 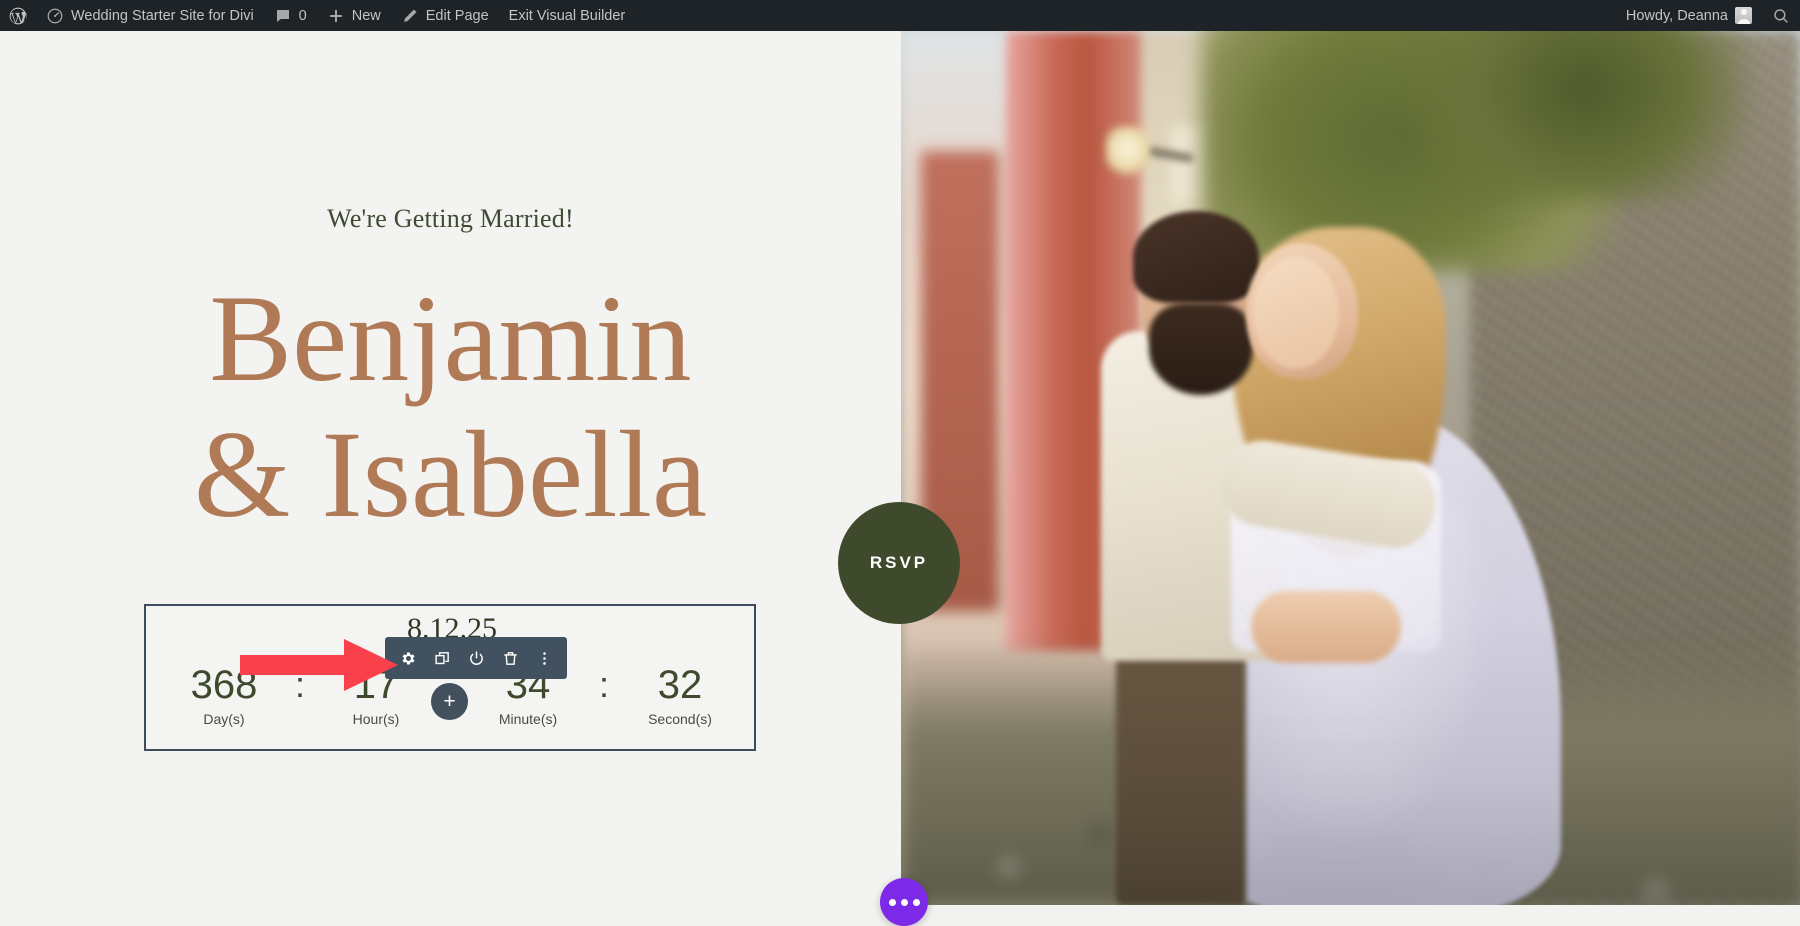 I want to click on dashboard-icon, so click(x=55, y=16).